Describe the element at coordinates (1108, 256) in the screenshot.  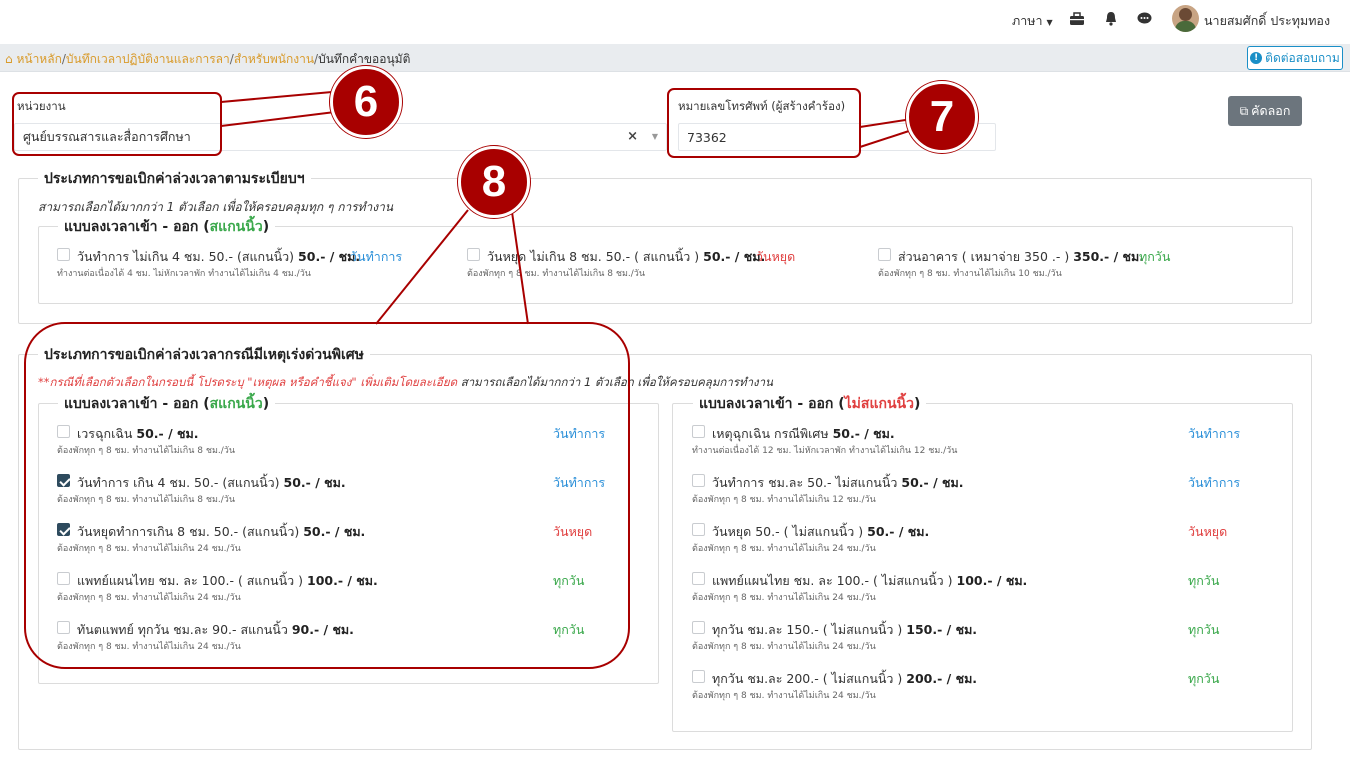
I see `option-rate: 350.- / ชม.` at that location.